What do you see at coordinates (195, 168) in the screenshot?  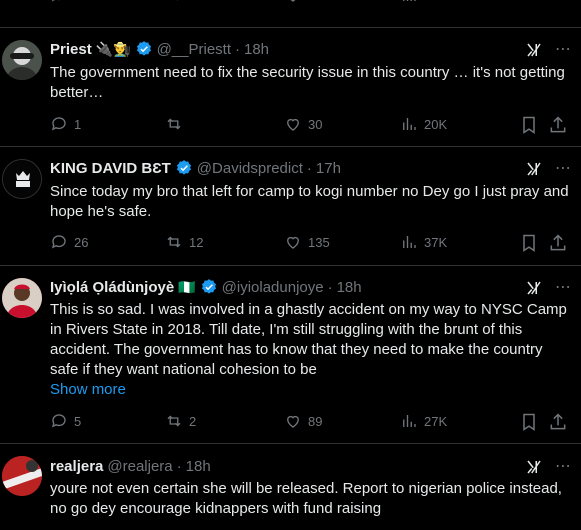 I see `post-header: KING DAVID BƐT @Davidspredict · 17h` at bounding box center [195, 168].